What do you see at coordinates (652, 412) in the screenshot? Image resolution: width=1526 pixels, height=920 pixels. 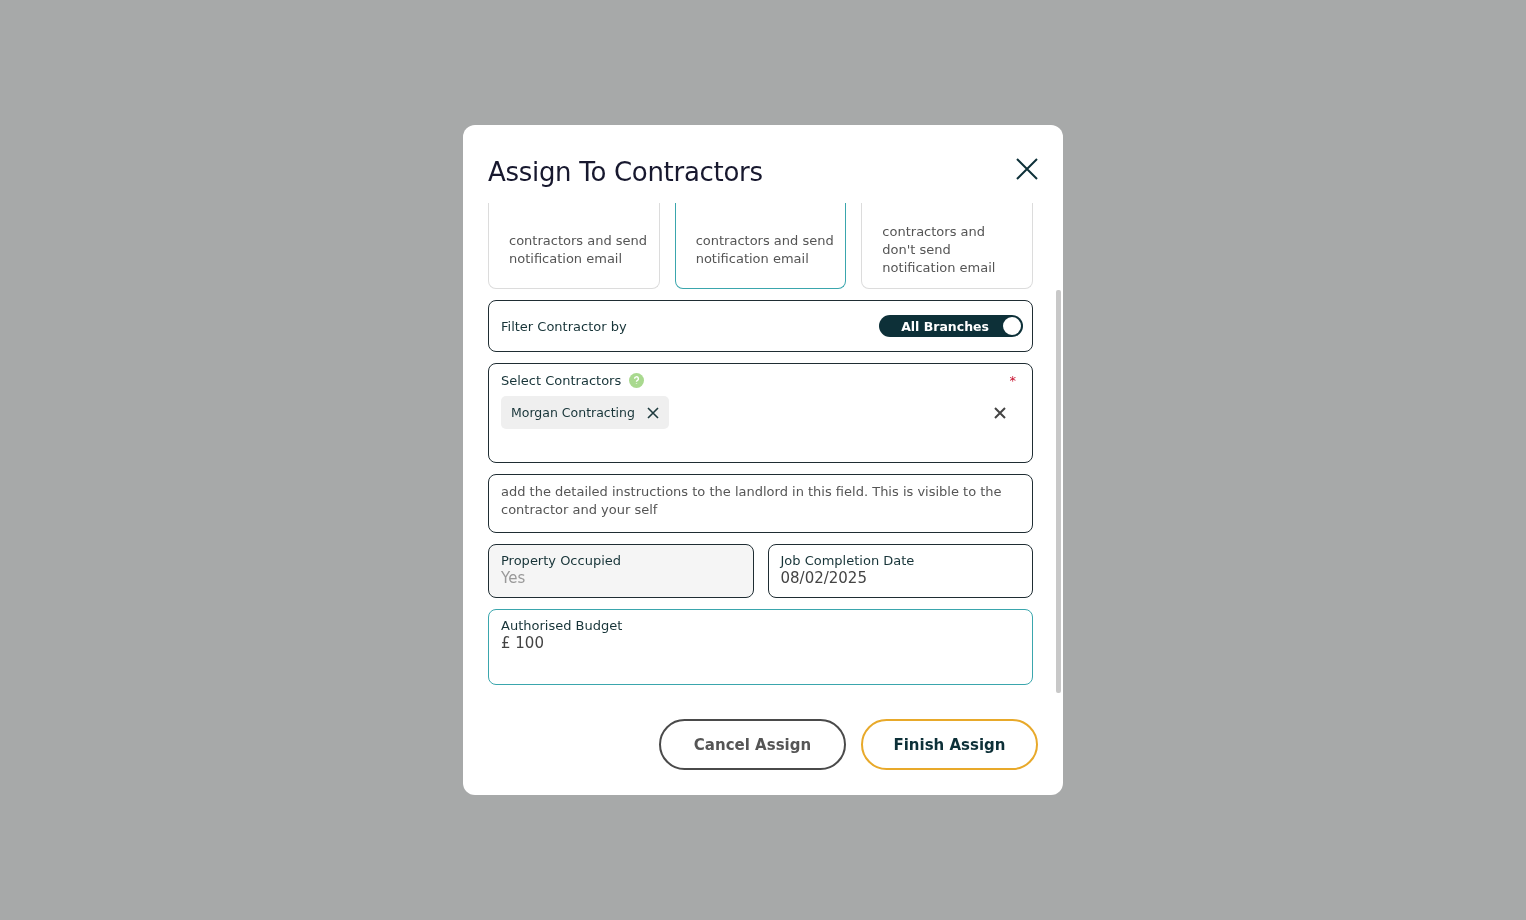 I see `remove-chip-button` at bounding box center [652, 412].